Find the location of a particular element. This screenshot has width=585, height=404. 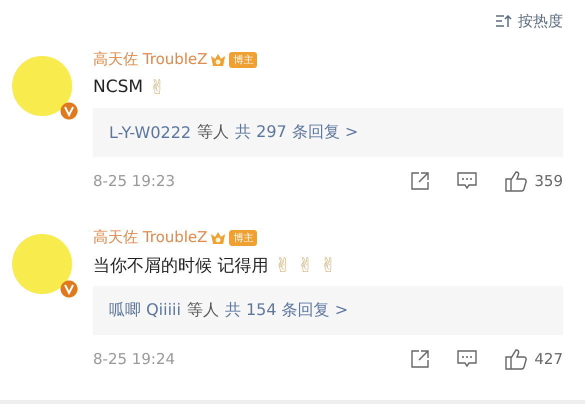

like-count: 359 is located at coordinates (548, 181).